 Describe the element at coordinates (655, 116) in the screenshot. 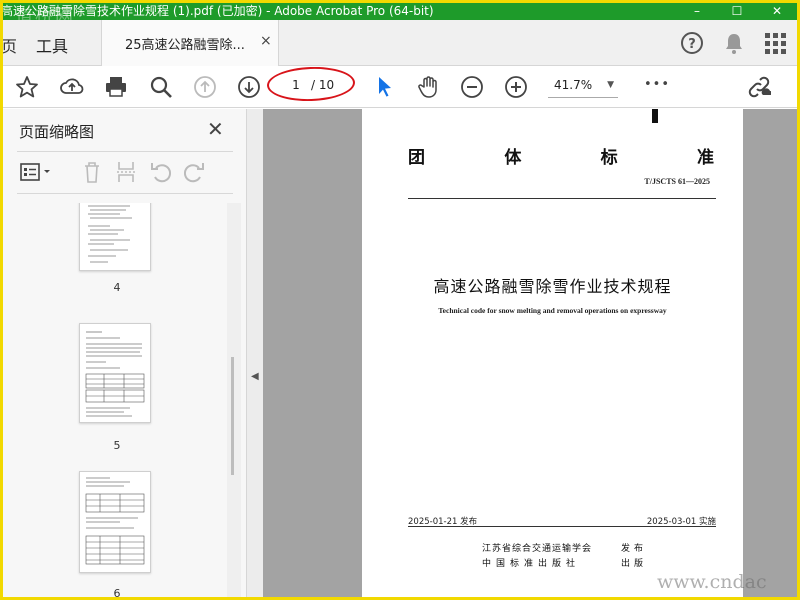

I see `page-top-mark` at that location.